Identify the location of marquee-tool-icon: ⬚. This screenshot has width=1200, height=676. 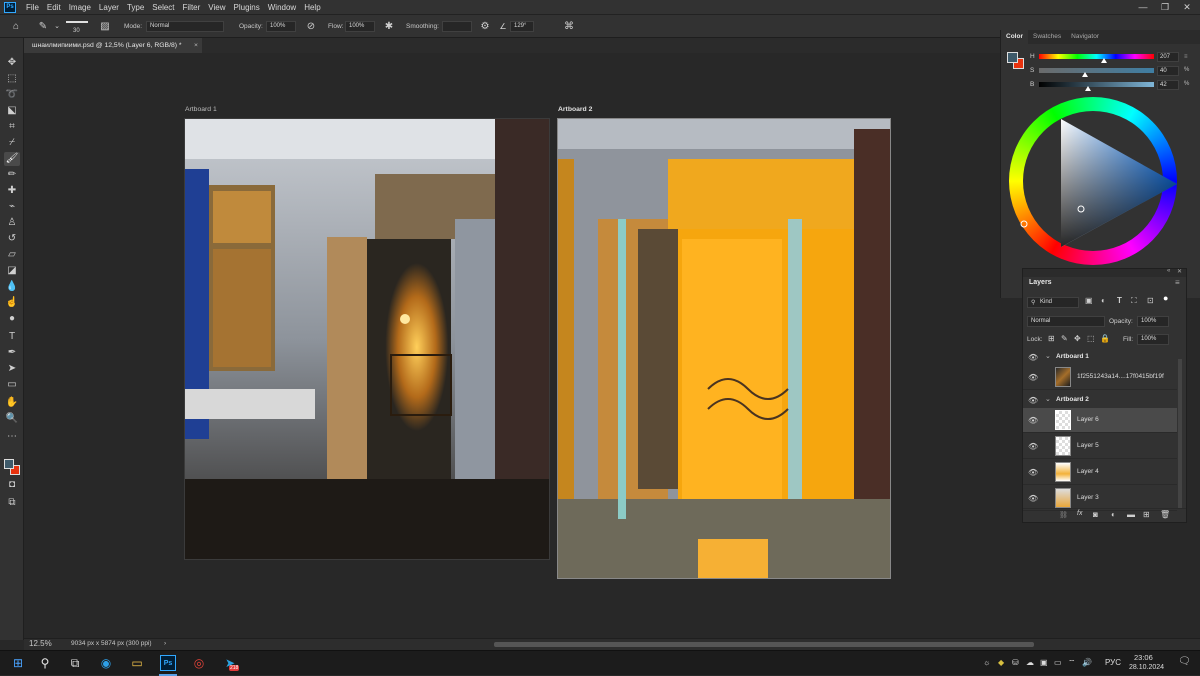
(12, 79).